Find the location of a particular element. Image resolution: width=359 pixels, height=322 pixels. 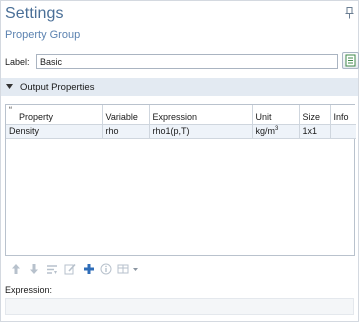

table-toolbar is located at coordinates (110, 269).